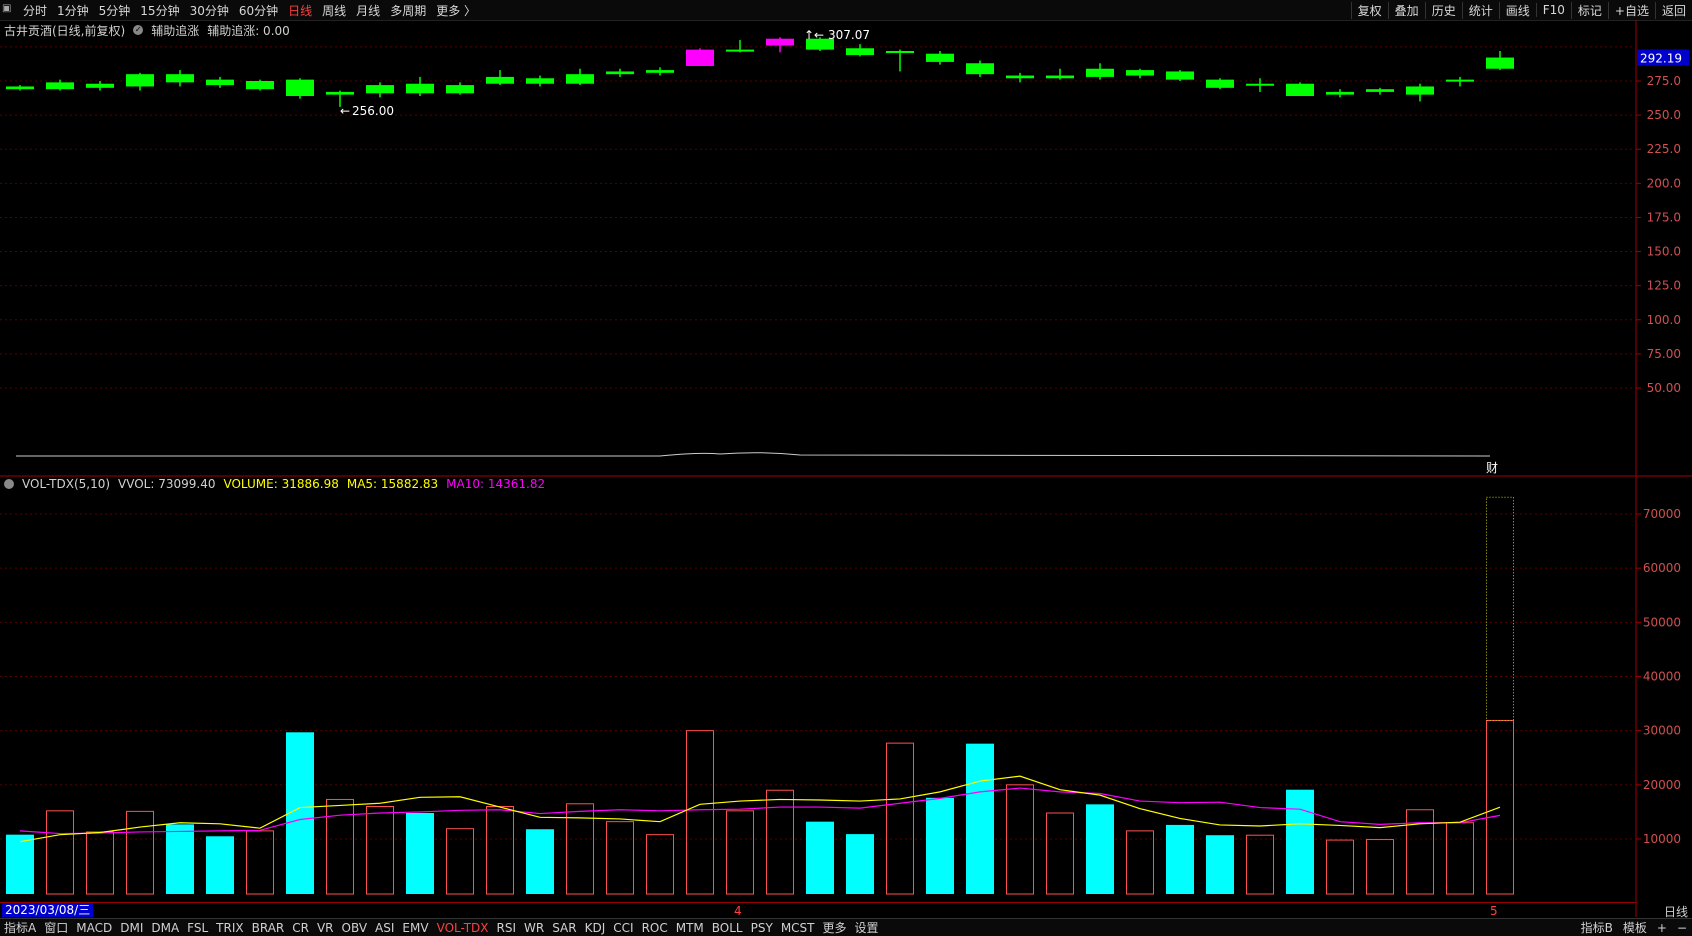 Image resolution: width=1692 pixels, height=936 pixels. What do you see at coordinates (534, 928) in the screenshot?
I see `indicator-tab-15: WR` at bounding box center [534, 928].